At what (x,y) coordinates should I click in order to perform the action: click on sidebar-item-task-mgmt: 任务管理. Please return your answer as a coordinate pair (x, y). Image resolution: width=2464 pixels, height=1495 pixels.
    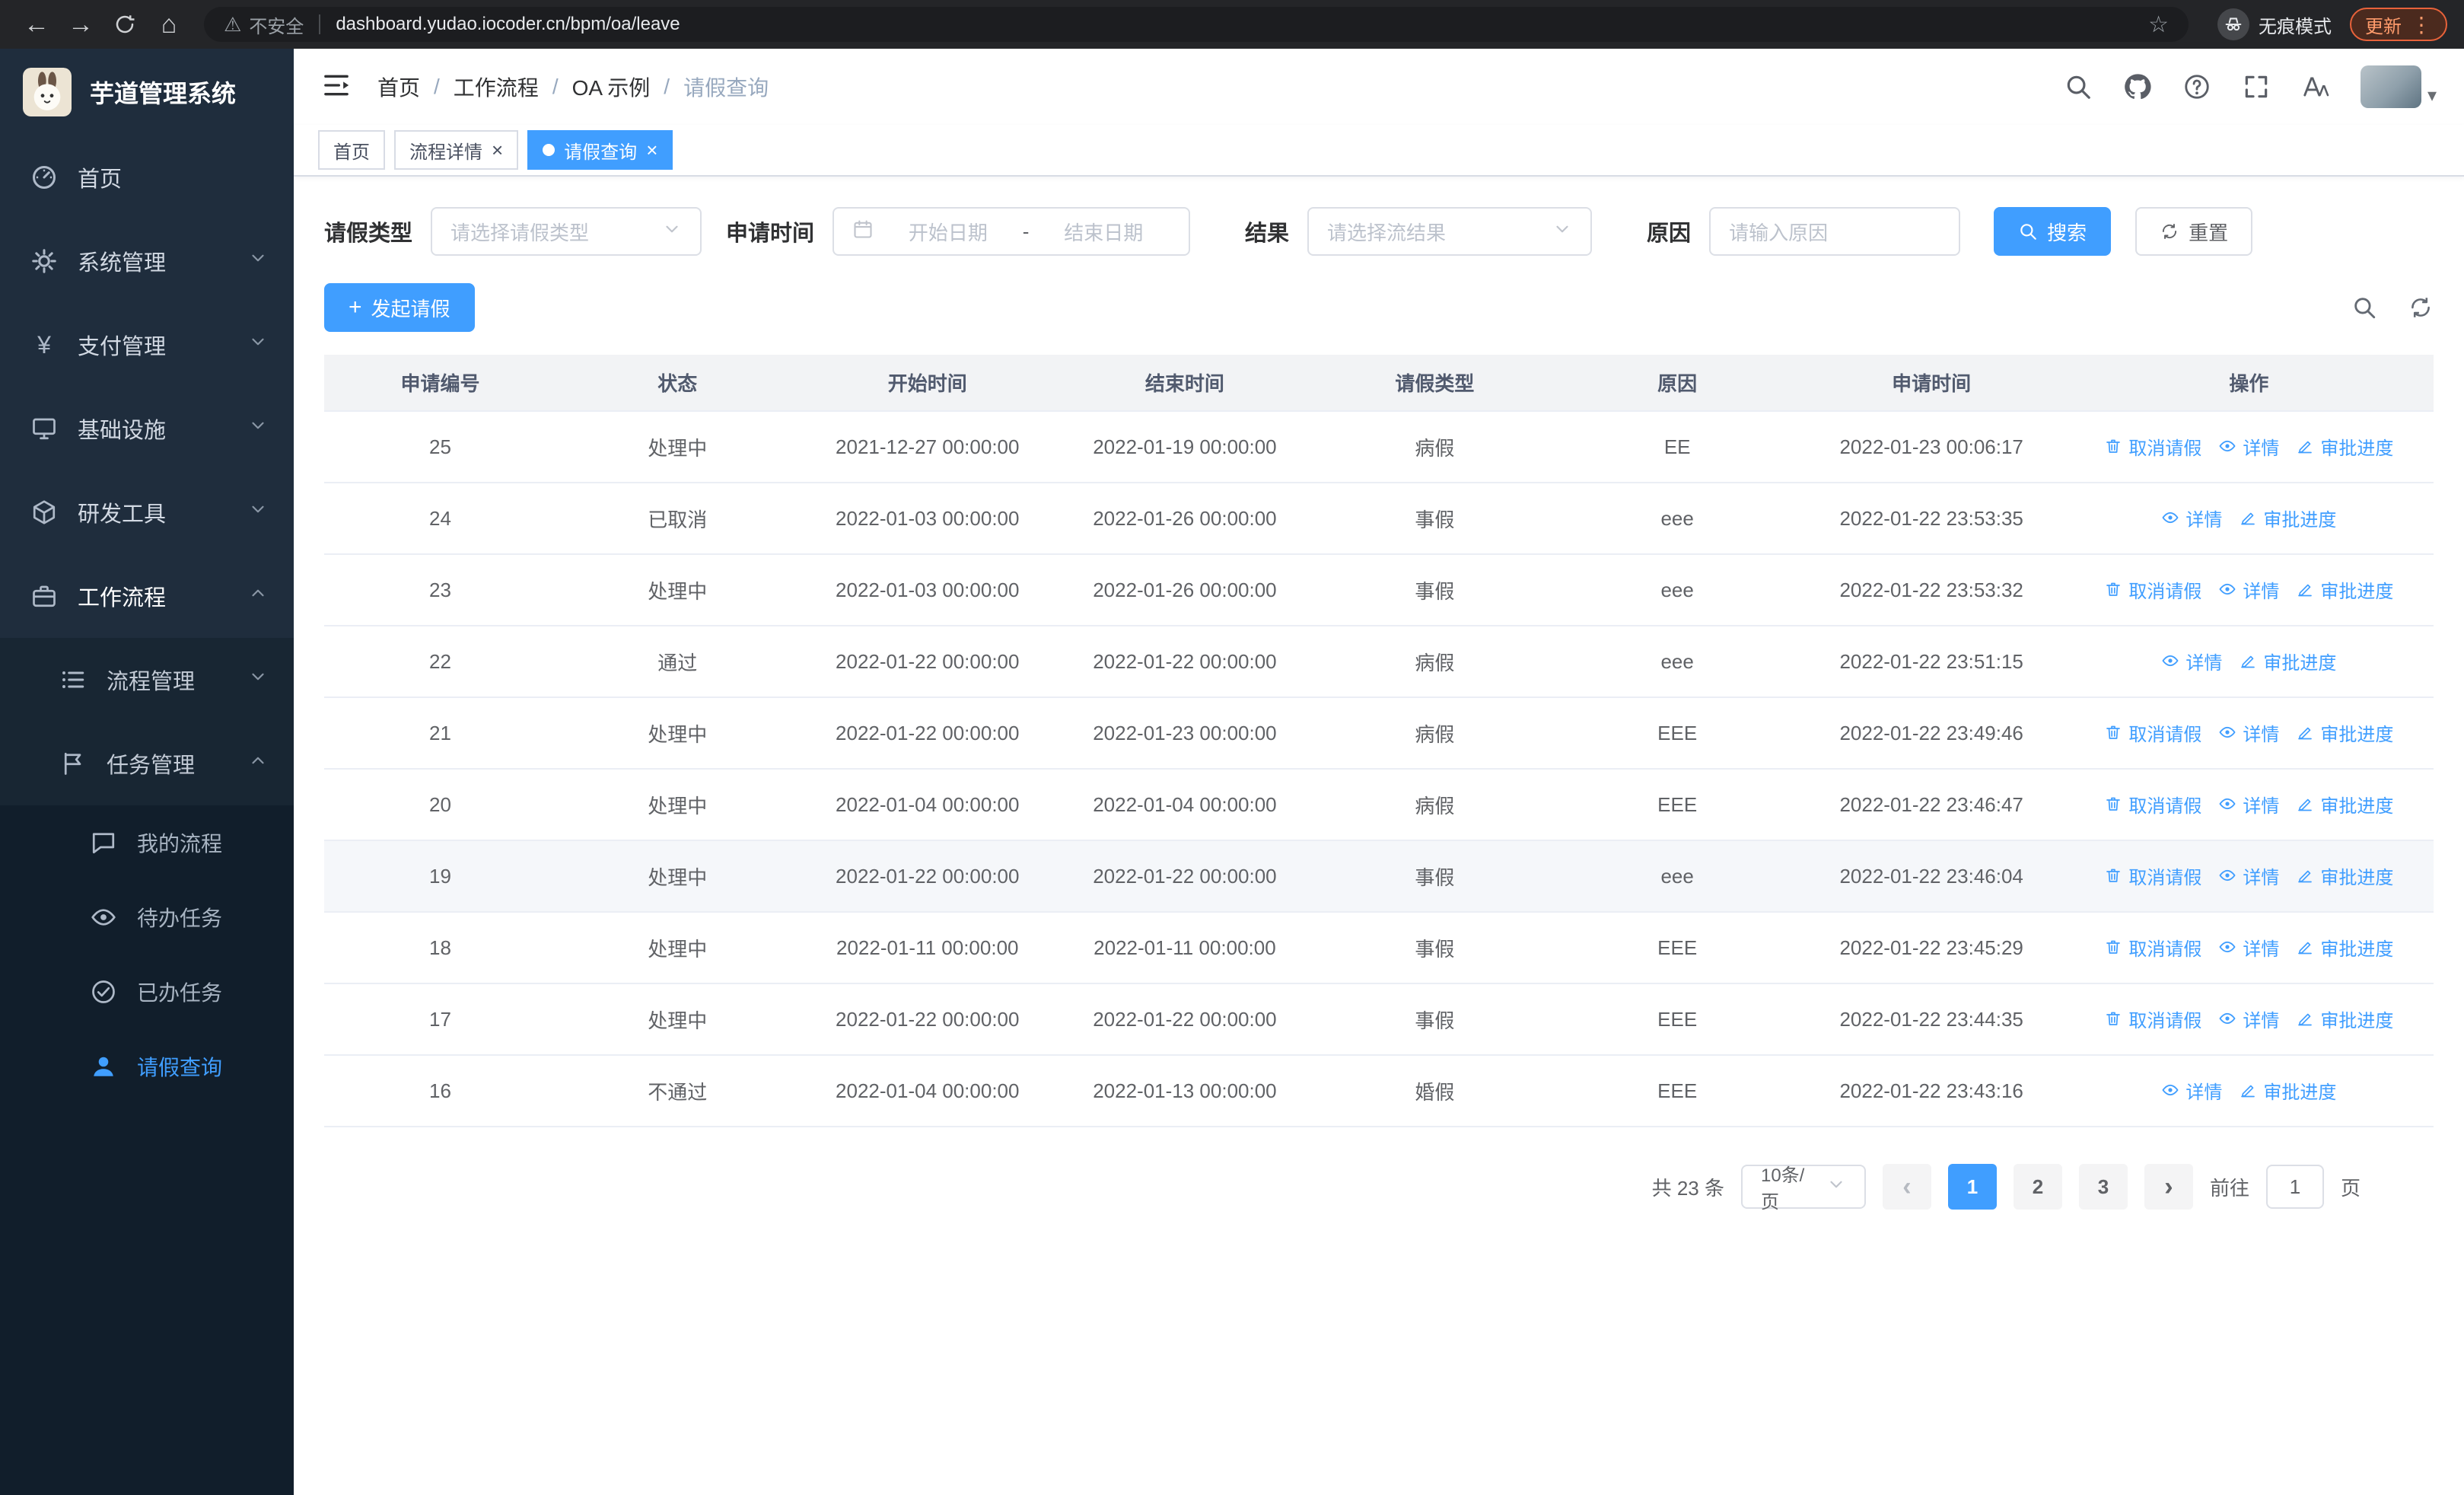
    Looking at the image, I should click on (147, 764).